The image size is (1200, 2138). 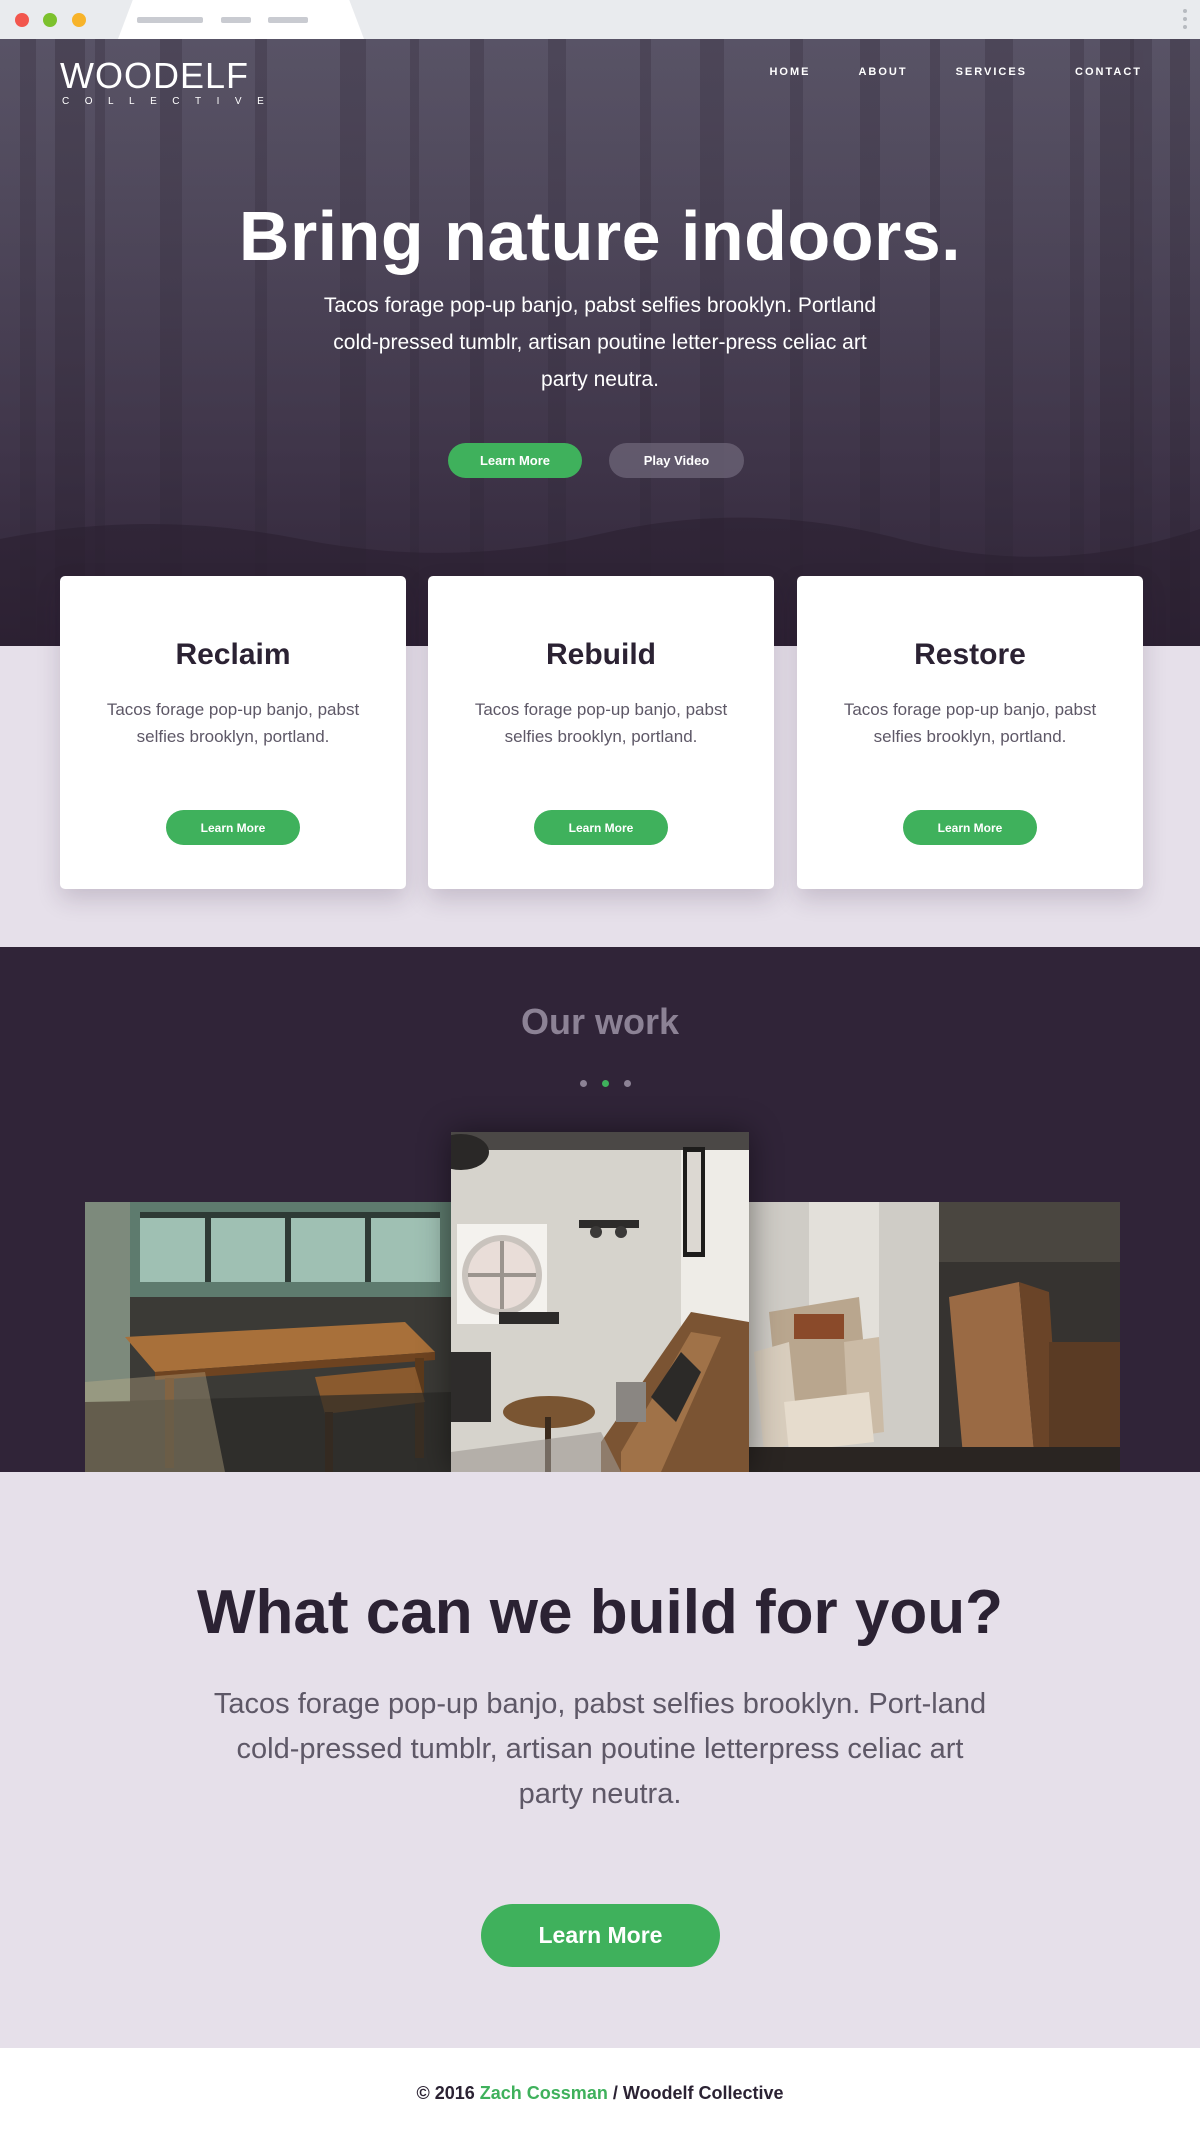 I want to click on main-nav: HOME ABOUT SERVICES CONTACT, so click(x=955, y=72).